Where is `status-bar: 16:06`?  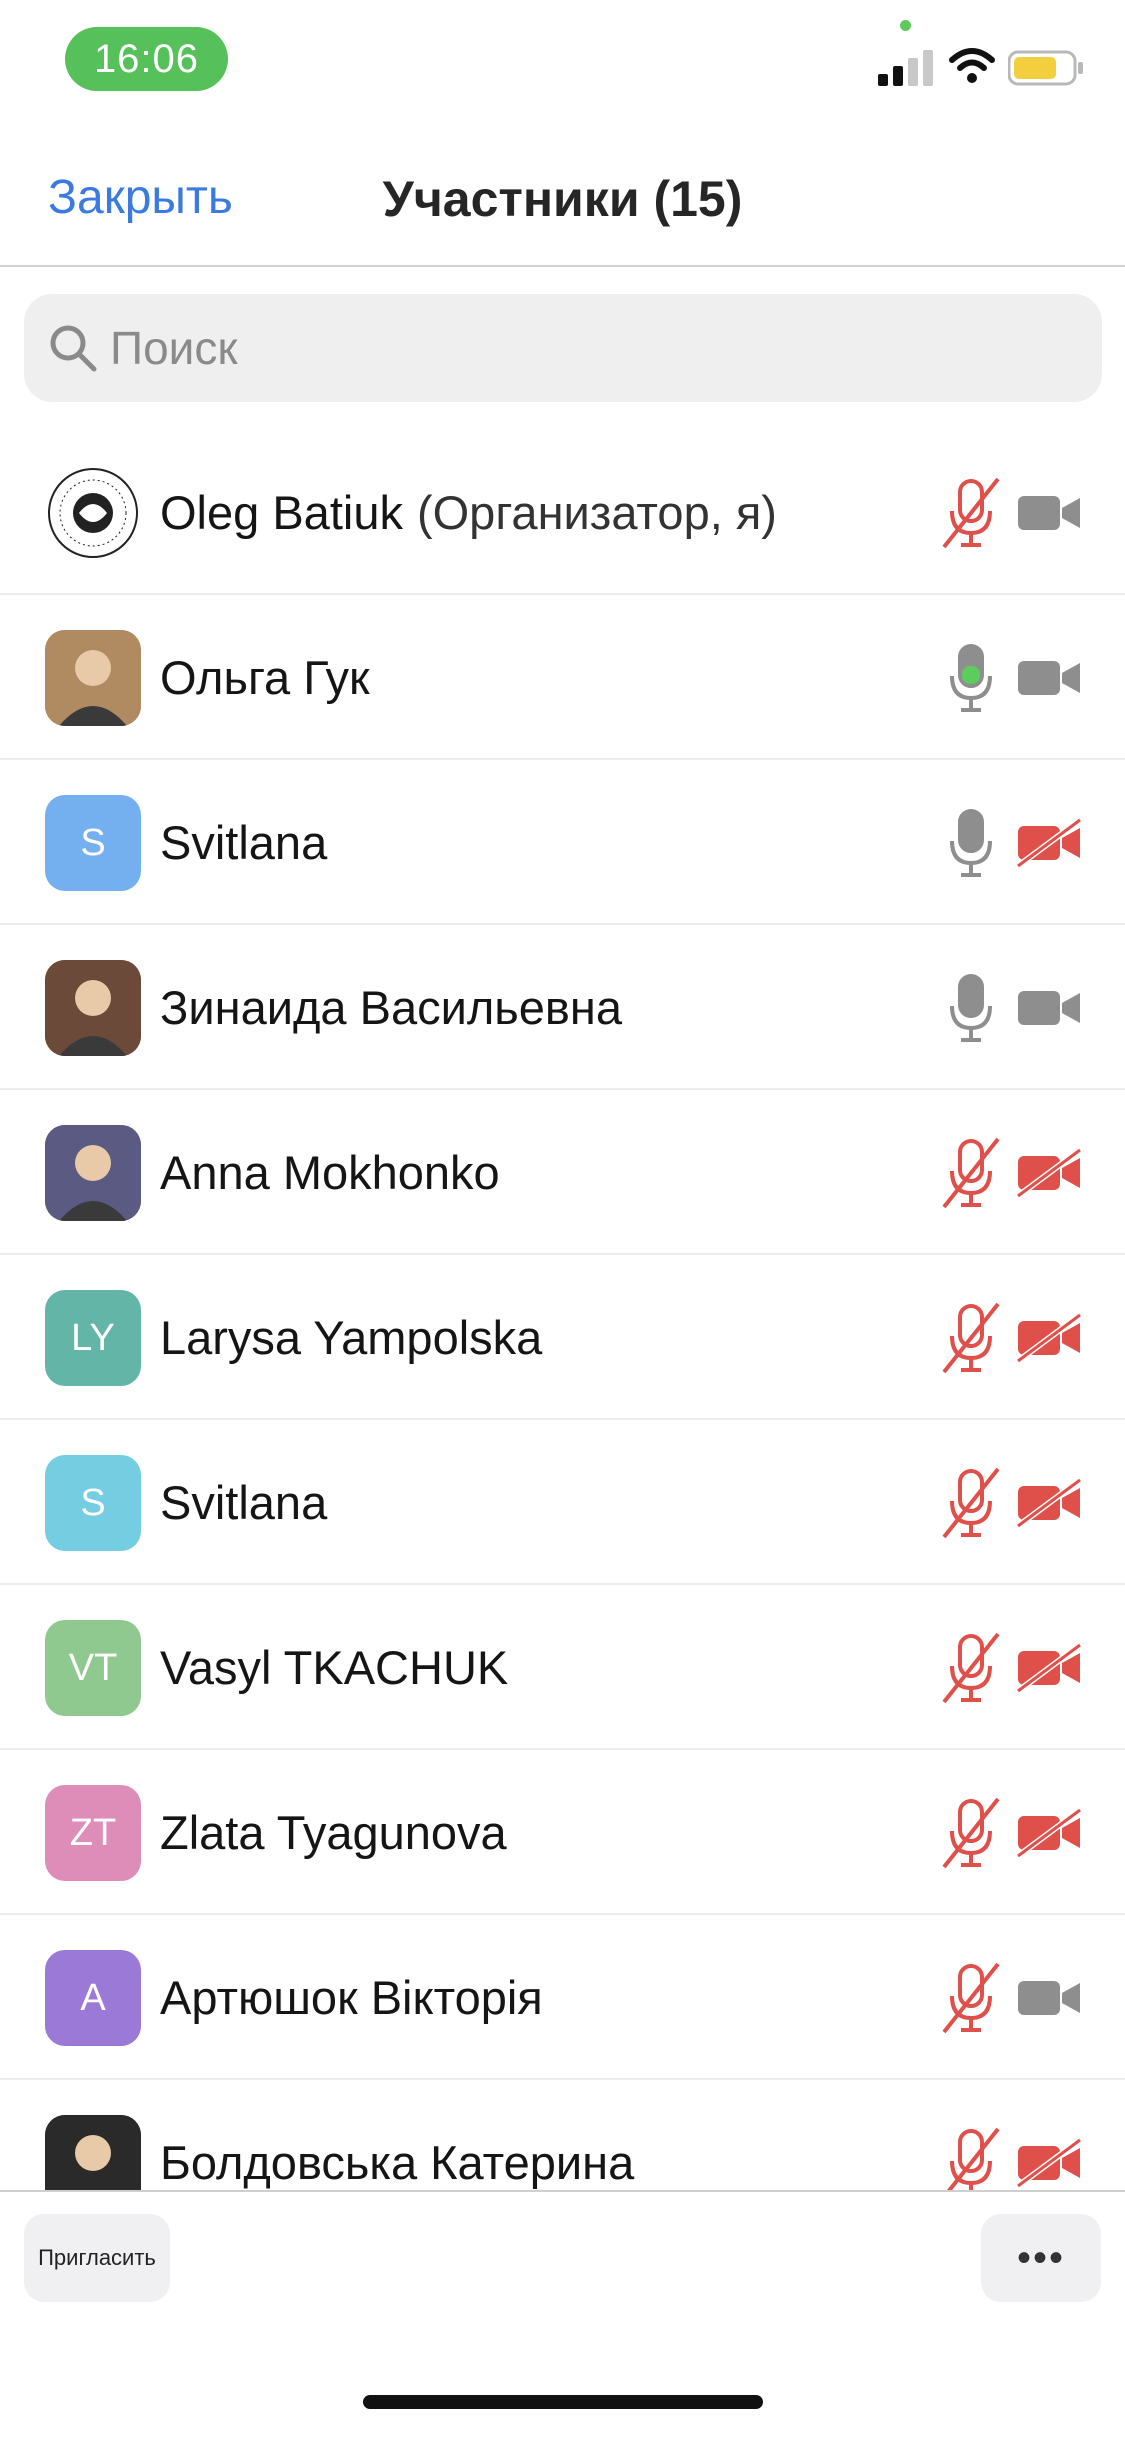
status-bar: 16:06 is located at coordinates (562, 60).